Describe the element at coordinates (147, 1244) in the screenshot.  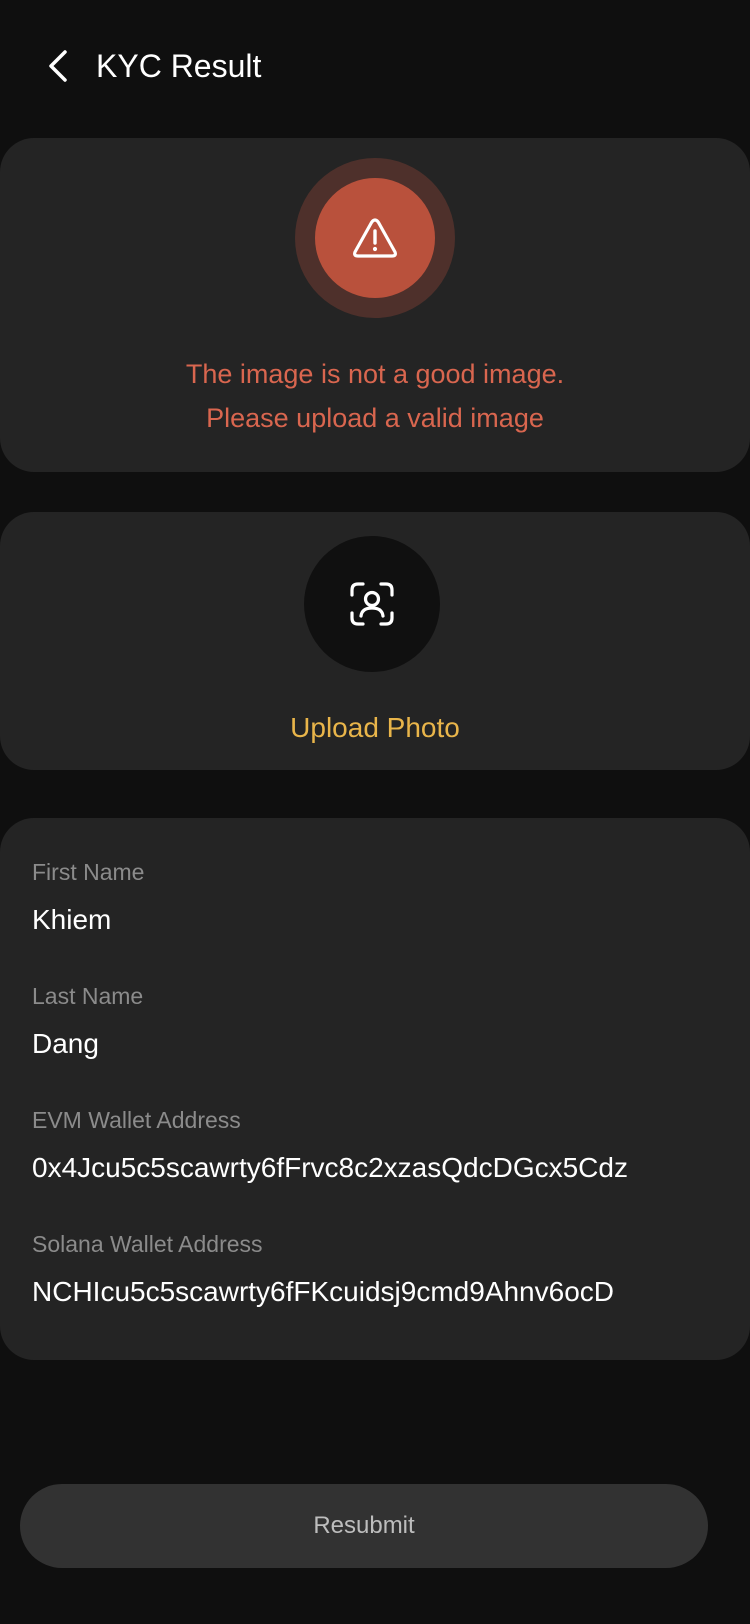
I see `solana-wallet-label: Solana Wallet Address` at that location.